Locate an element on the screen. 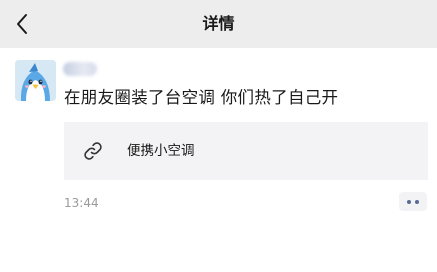  link-icon is located at coordinates (93, 151).